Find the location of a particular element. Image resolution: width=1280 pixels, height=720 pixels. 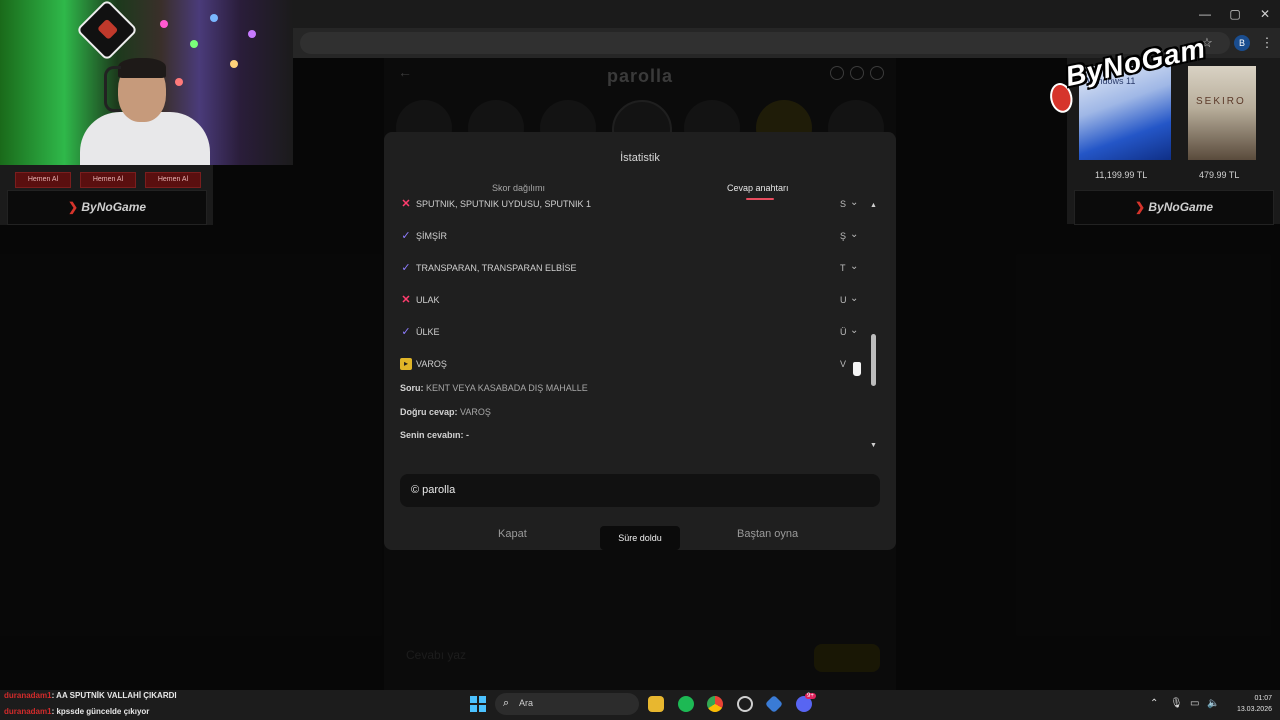

wrong-icon: ✕ is located at coordinates (406, 300).